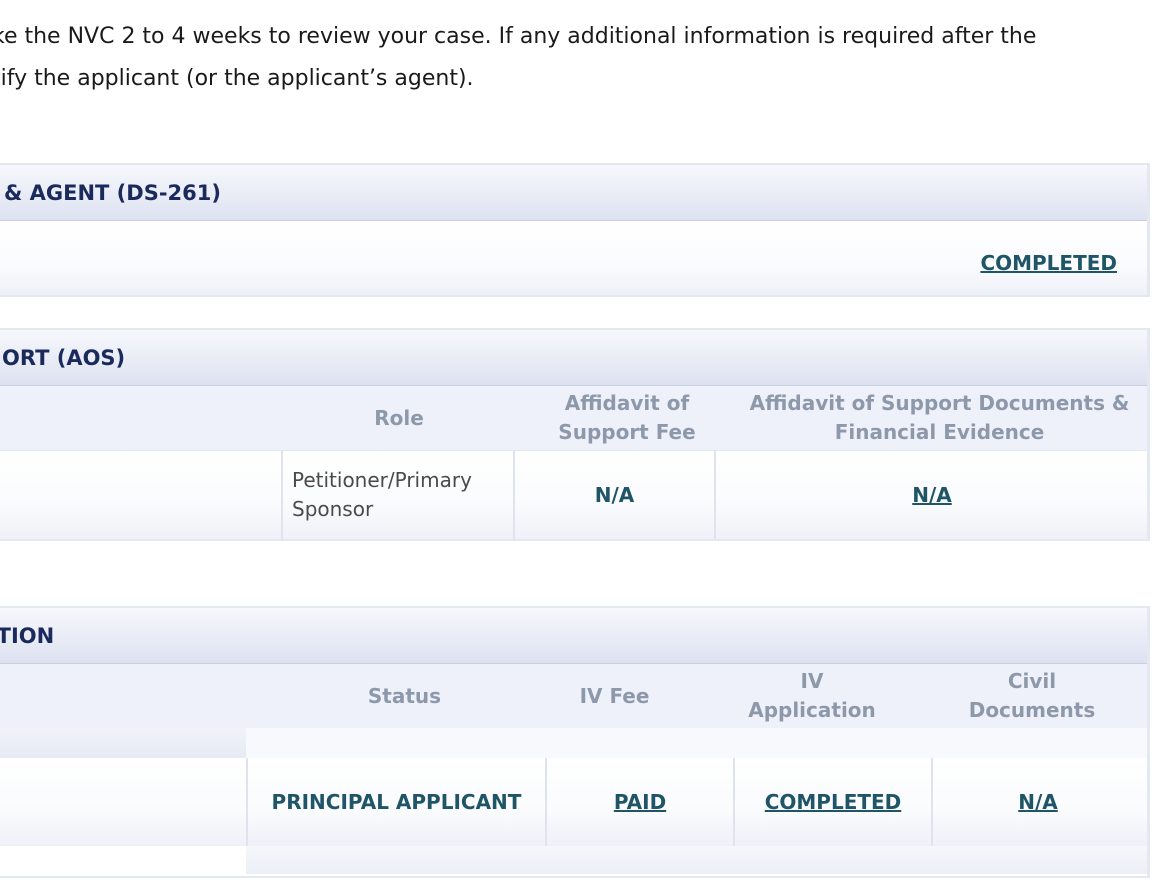 The image size is (1172, 892). I want to click on application-status-cell: PRINCIPAL APPLICANT, so click(396, 802).